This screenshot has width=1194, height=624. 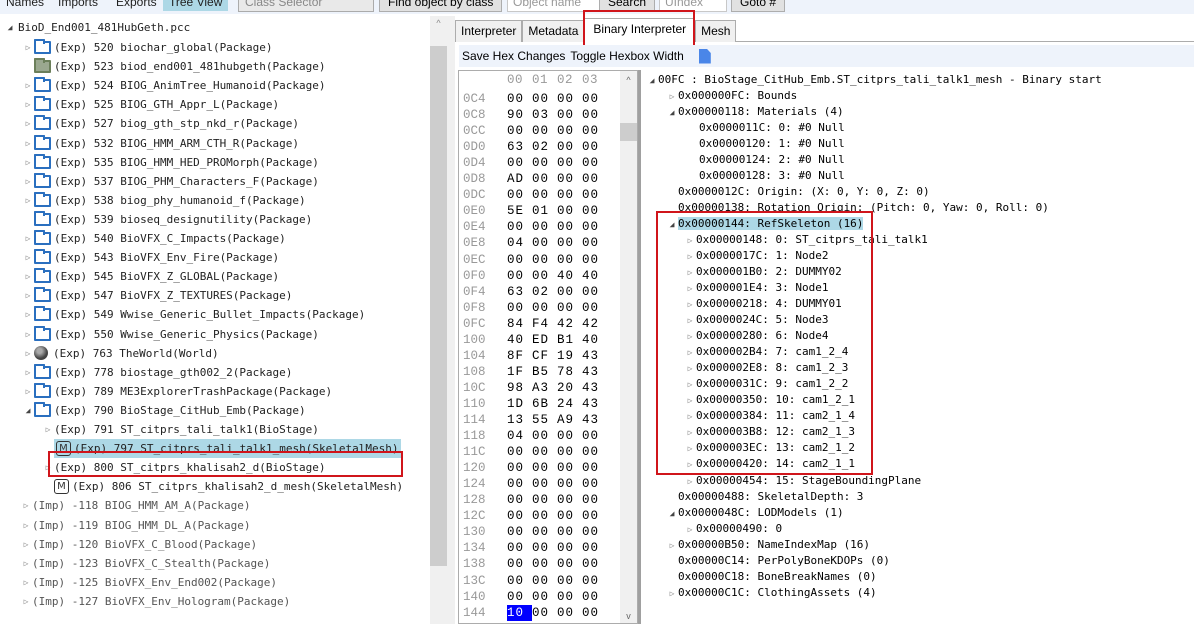 What do you see at coordinates (160, 143) in the screenshot?
I see `tree-item: ▷ (Exp) 532 BIOG_HMM_ARM_CTH_R(Package)` at bounding box center [160, 143].